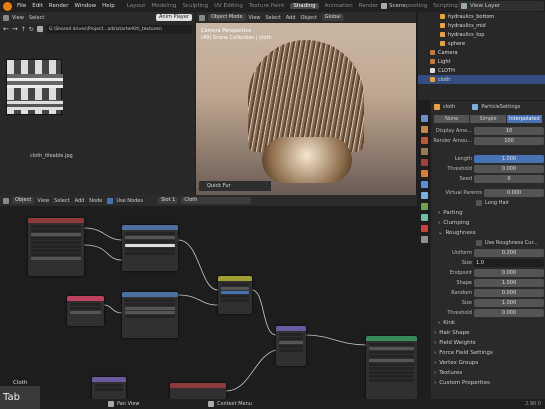  I want to click on anim-player-button: Anim Player, so click(174, 17).